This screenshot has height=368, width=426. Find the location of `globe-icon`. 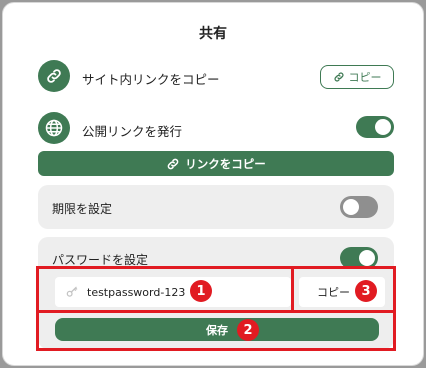

globe-icon is located at coordinates (54, 128).